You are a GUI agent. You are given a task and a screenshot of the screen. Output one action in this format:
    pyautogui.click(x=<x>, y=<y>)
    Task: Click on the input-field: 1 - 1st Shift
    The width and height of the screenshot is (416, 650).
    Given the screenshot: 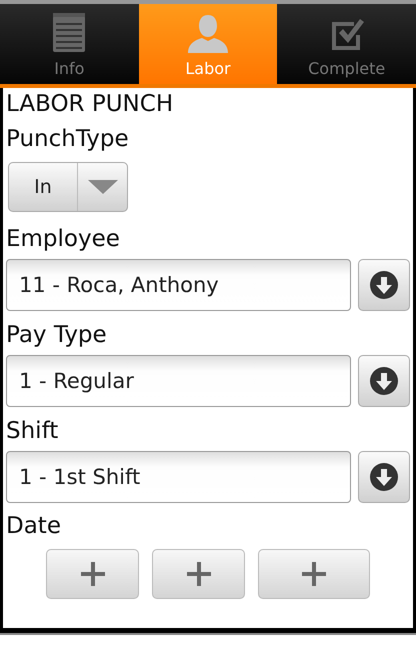 What is the action you would take?
    pyautogui.click(x=178, y=477)
    